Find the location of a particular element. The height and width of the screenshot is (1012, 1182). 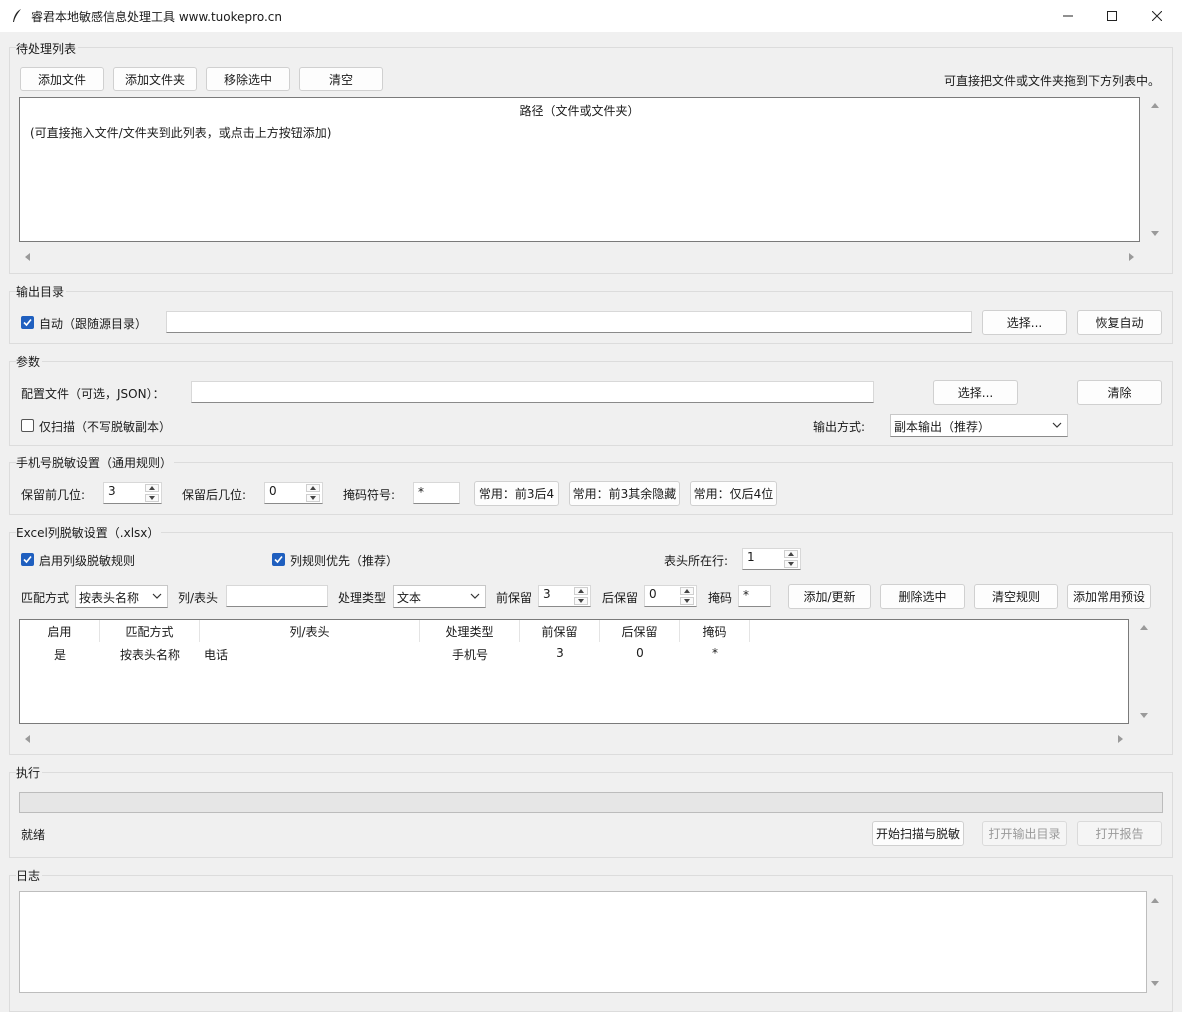

table-header: 列/表头 is located at coordinates (310, 631).